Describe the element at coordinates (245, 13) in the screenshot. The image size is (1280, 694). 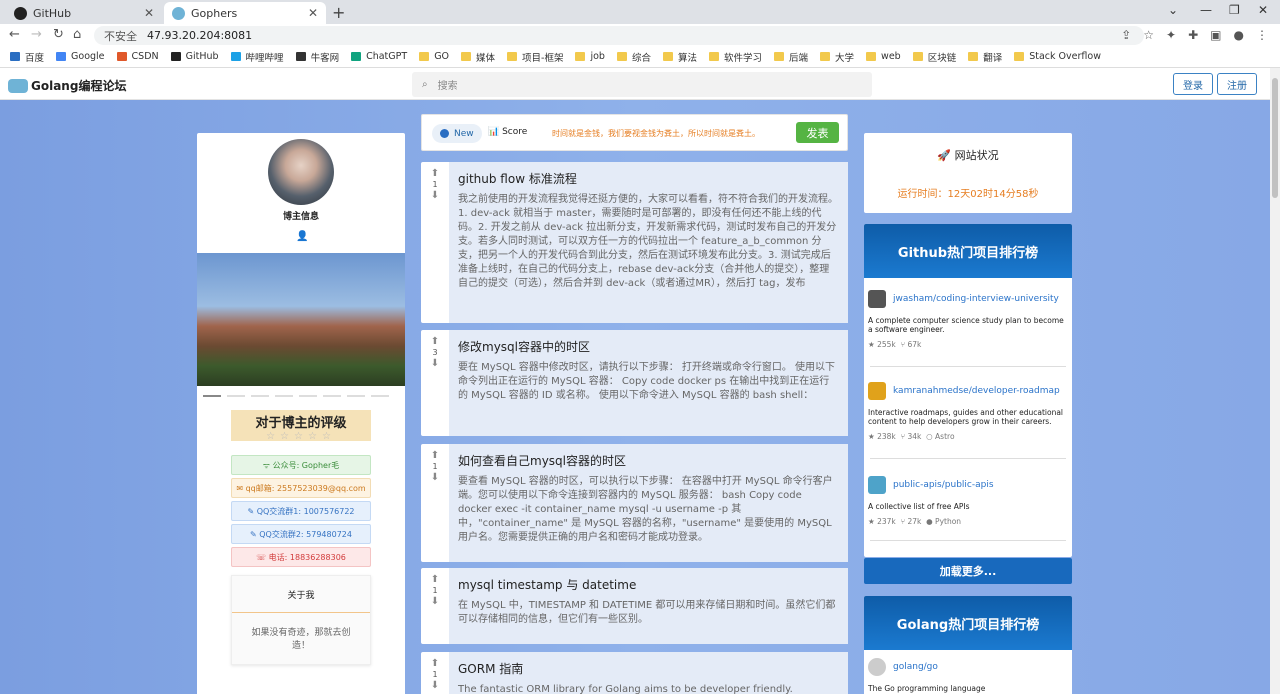
I see `tab-gophers: Gophers ✕` at that location.